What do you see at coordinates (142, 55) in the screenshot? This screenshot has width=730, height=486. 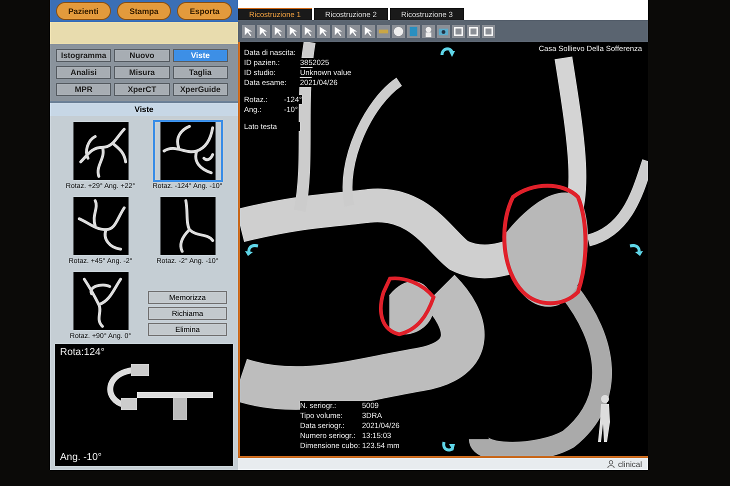 I see `function-button: Nuovo` at bounding box center [142, 55].